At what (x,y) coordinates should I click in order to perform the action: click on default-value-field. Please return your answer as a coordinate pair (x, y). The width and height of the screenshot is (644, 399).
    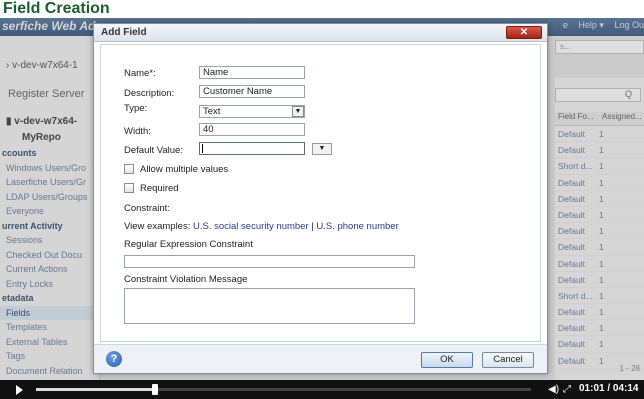
    Looking at the image, I should click on (252, 148).